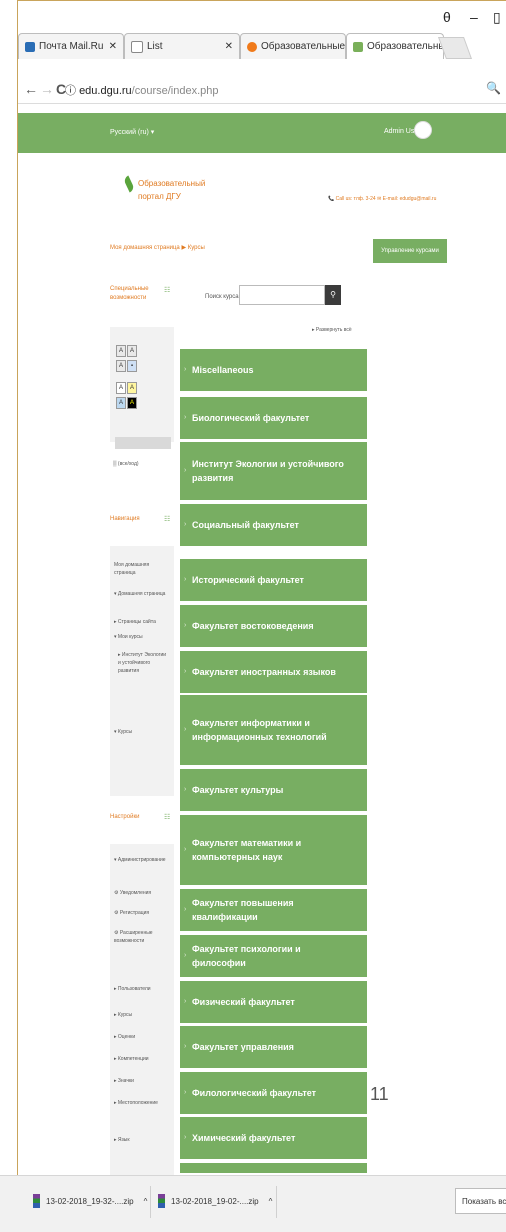 The width and height of the screenshot is (506, 1232). What do you see at coordinates (142, 913) in the screenshot?
I see `settings-item: ⚙ Регистрация` at bounding box center [142, 913].